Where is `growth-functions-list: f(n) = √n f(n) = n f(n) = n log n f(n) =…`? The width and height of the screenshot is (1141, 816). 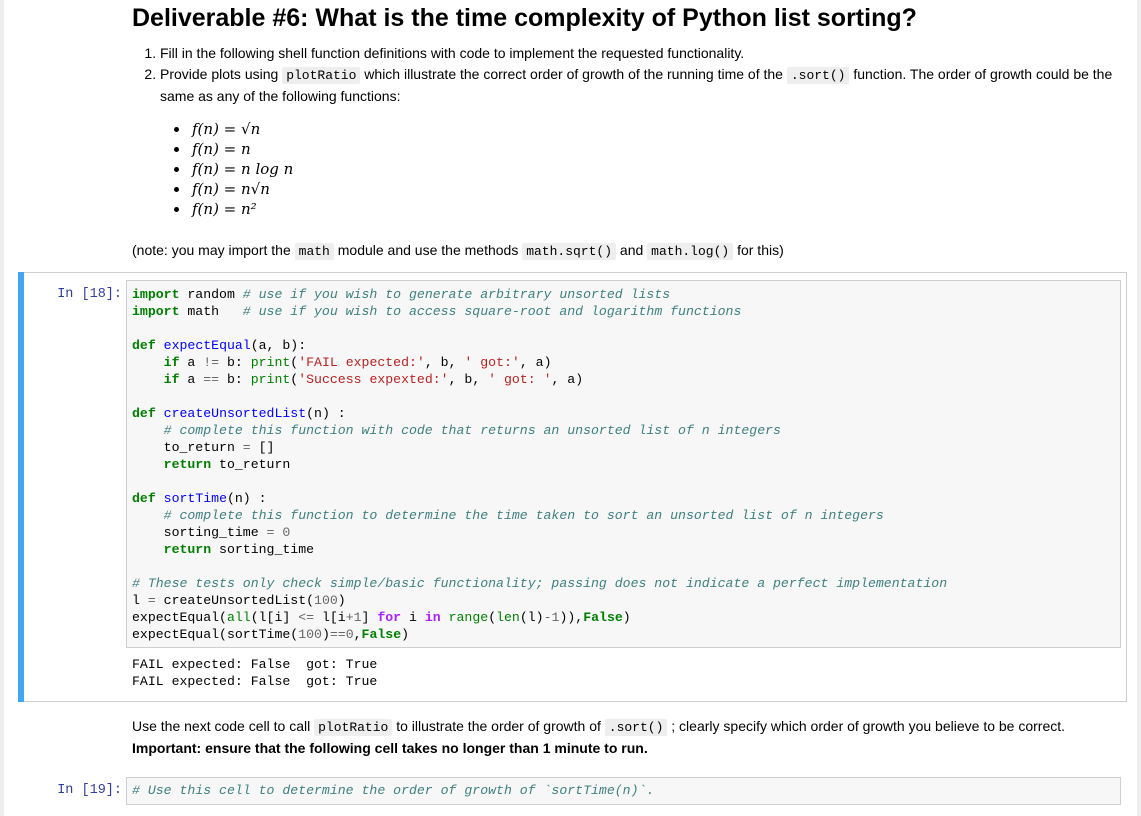 growth-functions-list: f(n) = √n f(n) = n f(n) = n log n f(n) =… is located at coordinates (231, 169).